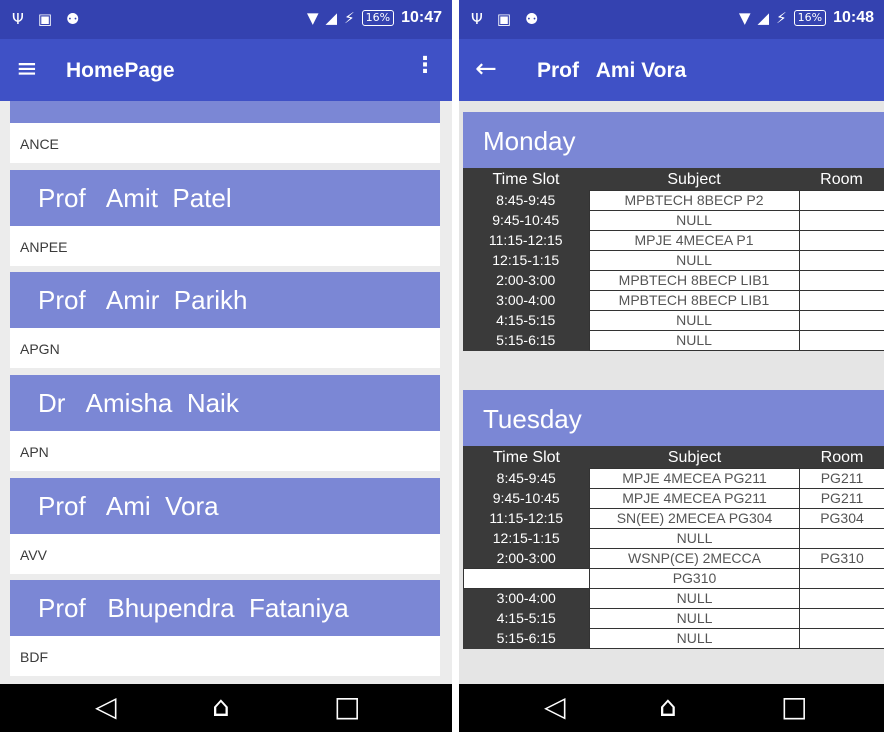 The image size is (884, 732). I want to click on table-row: 8:45-9:45 MPBTECH 8BECP P2, so click(673, 200).